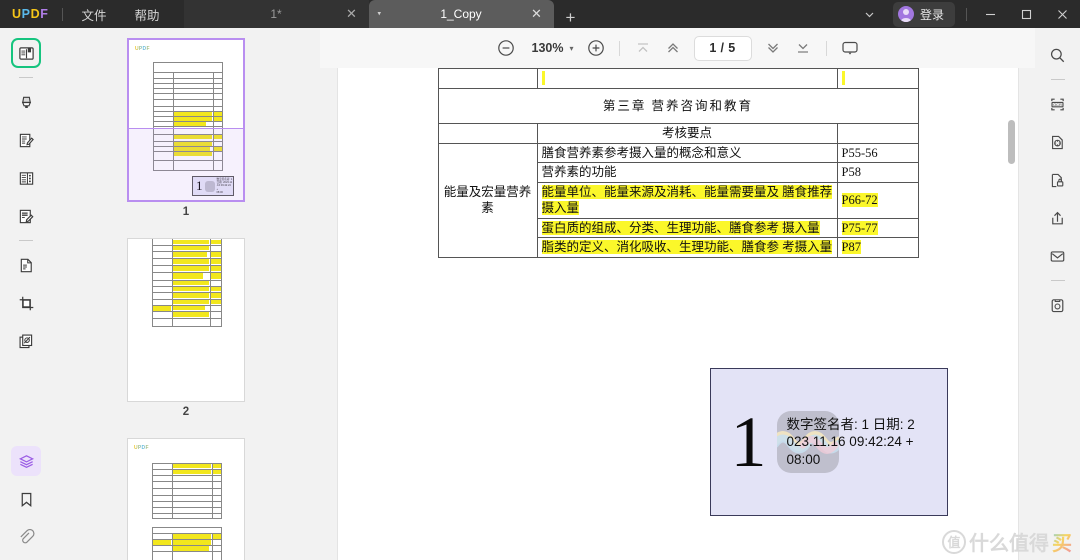  What do you see at coordinates (990, 14) in the screenshot?
I see `minimize-button` at bounding box center [990, 14].